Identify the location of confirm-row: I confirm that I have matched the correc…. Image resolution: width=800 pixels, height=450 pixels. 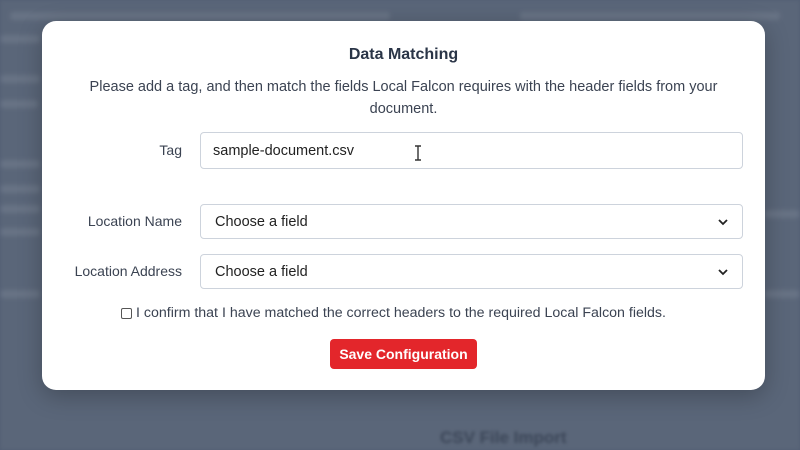
(393, 313).